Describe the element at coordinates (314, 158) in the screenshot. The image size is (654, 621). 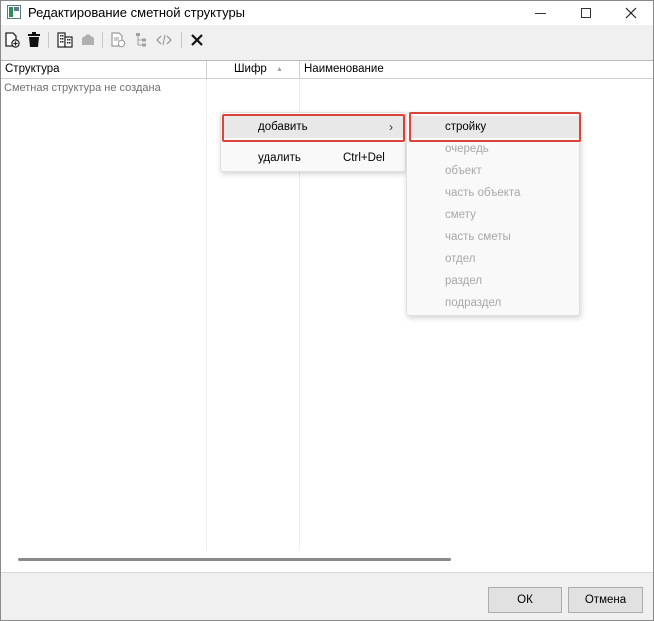
I see `menu-item-delete: удалить Ctrl+Del` at that location.